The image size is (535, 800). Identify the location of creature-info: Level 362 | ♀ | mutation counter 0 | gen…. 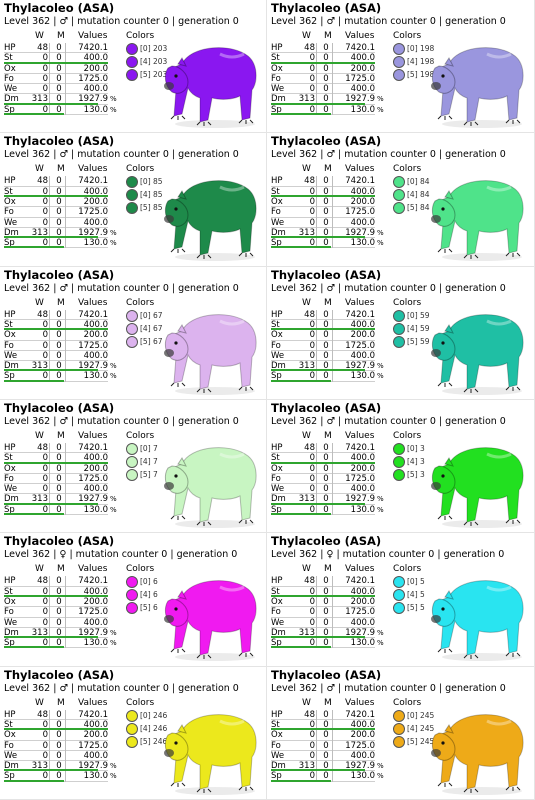
(388, 555).